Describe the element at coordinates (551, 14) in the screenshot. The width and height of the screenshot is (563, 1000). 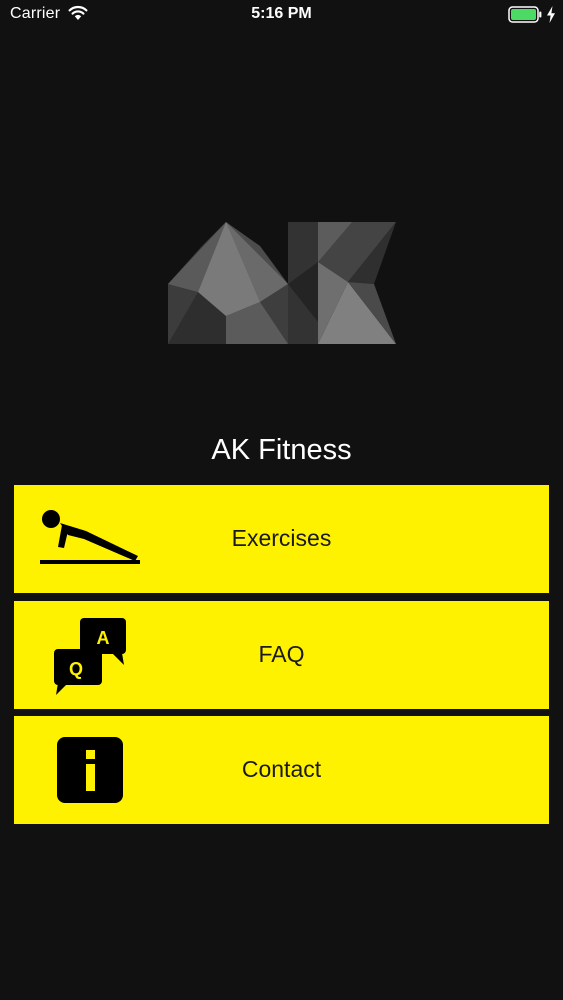
I see `charging-bolt-icon` at that location.